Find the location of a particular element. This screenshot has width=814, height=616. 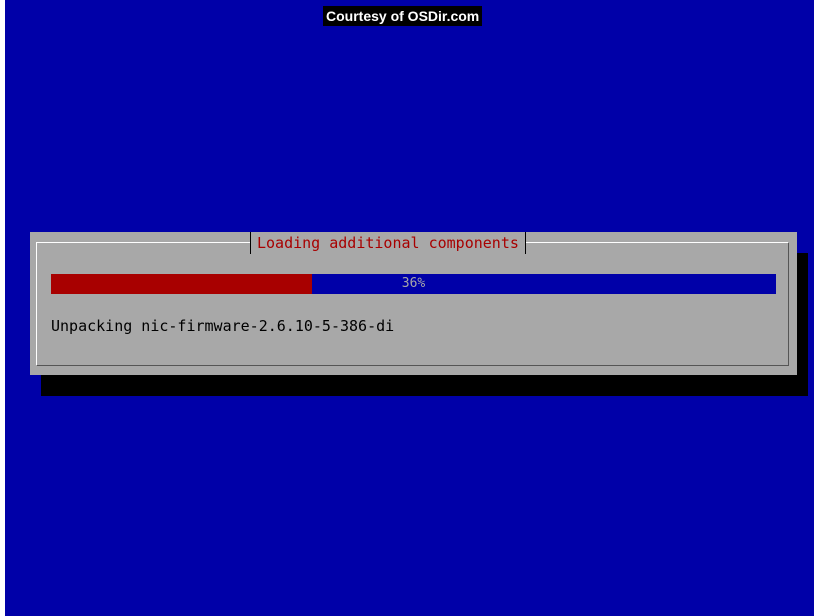

progress-percent-label: 36% is located at coordinates (413, 283).